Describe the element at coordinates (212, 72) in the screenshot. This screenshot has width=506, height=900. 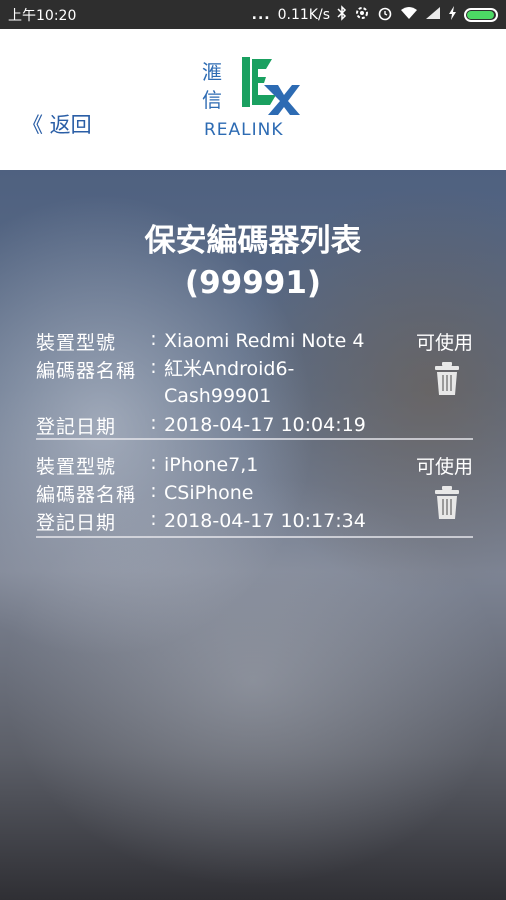
I see `logo-char-1: 滙` at that location.